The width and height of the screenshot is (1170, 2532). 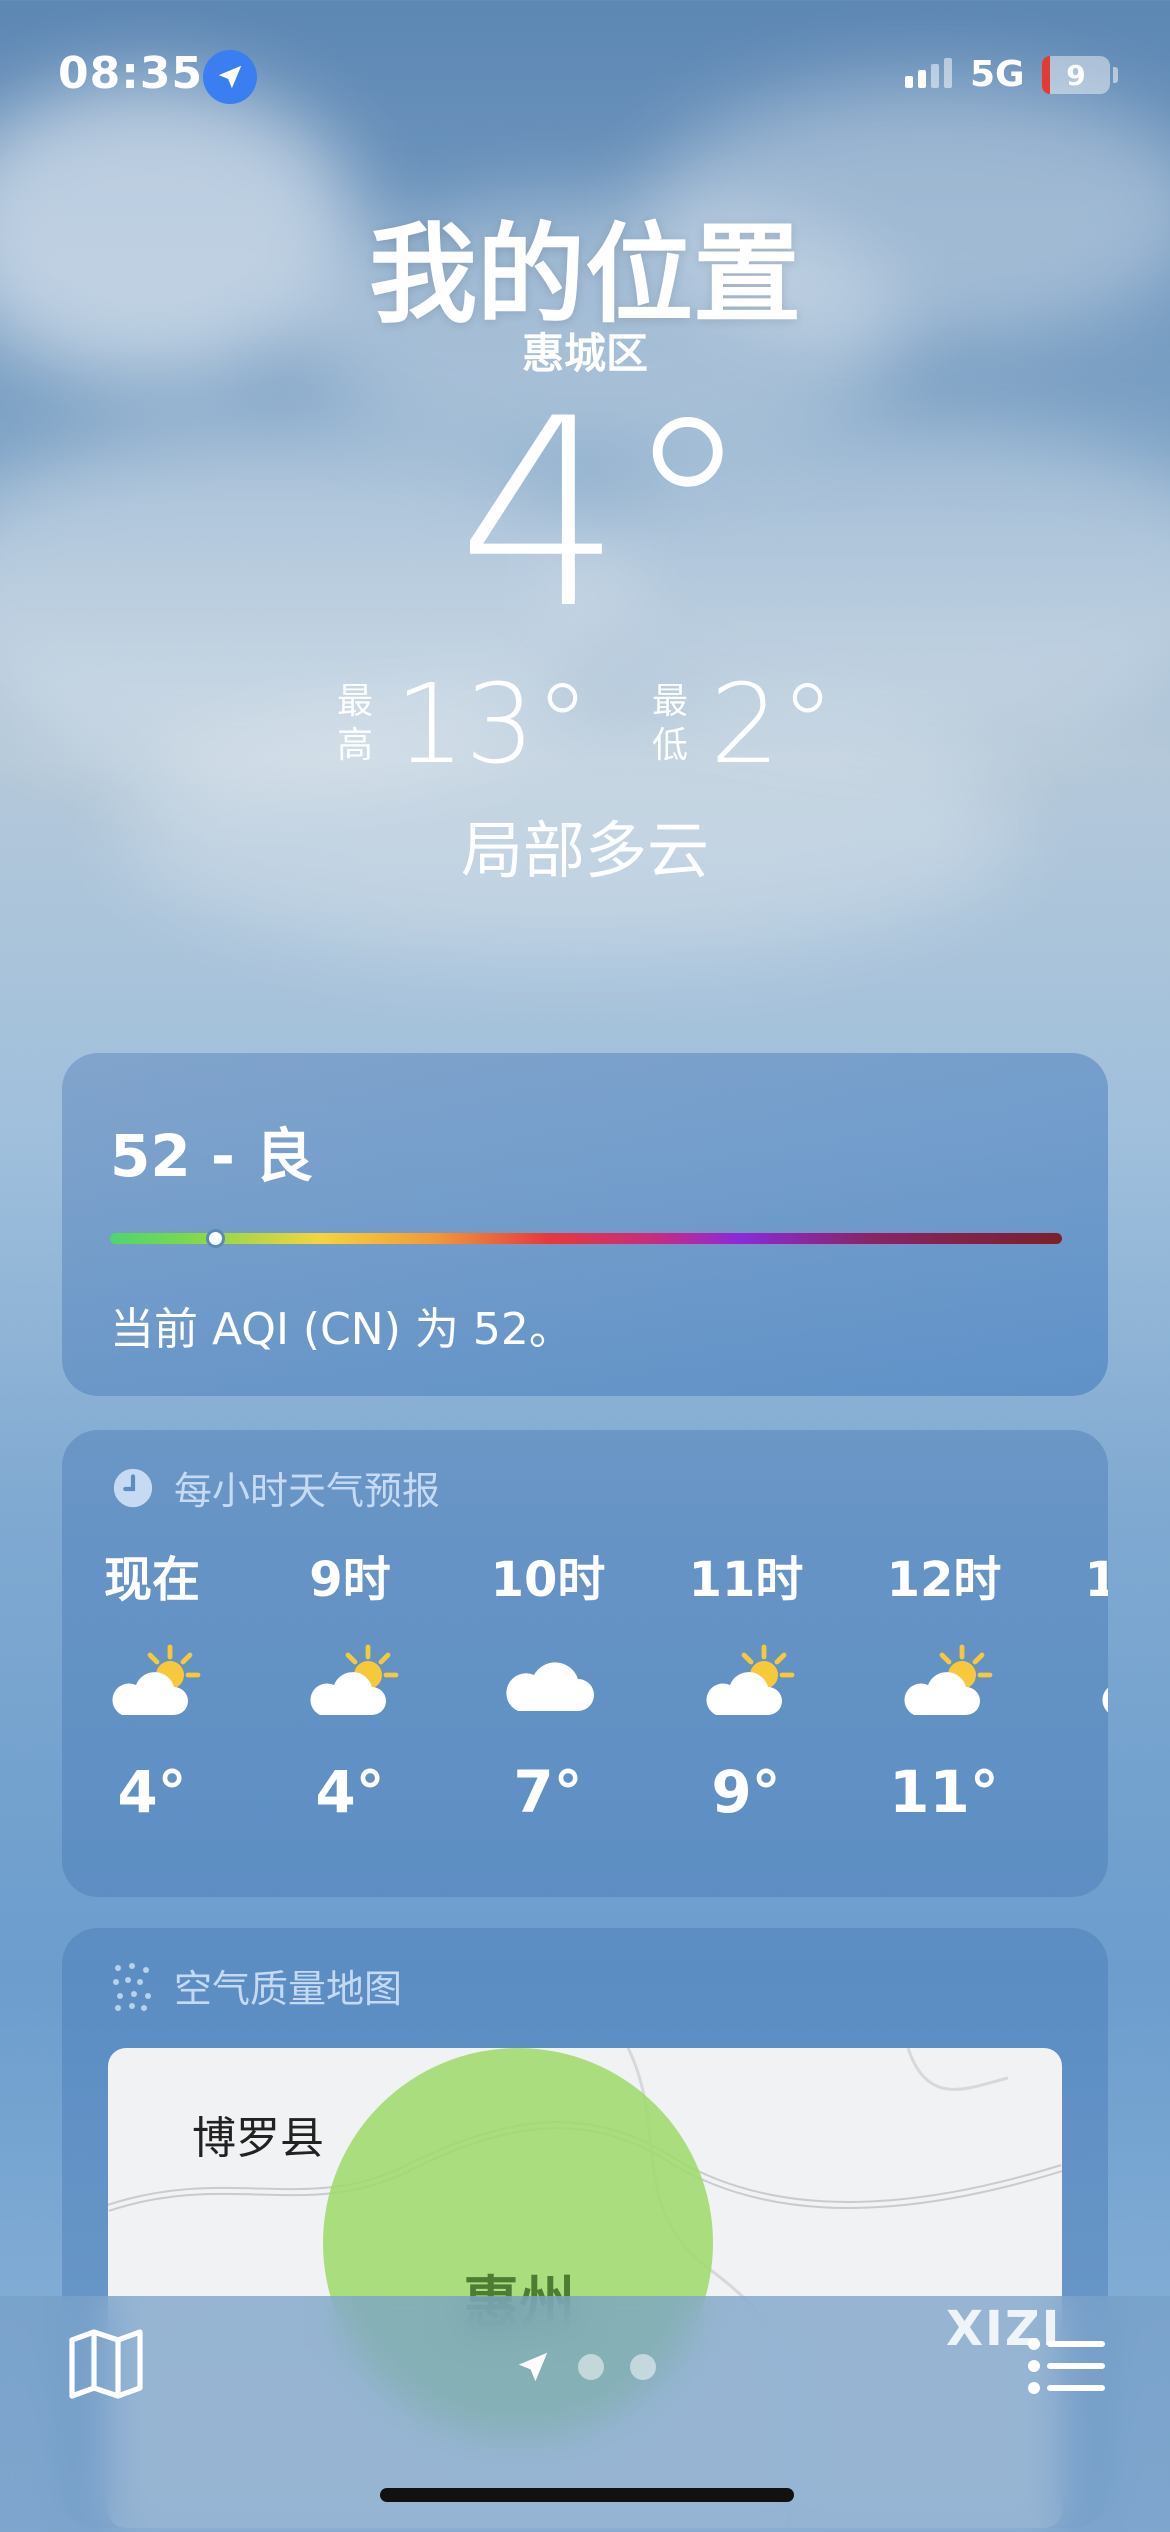 I want to click on hour-temp: 9°, so click(x=746, y=1792).